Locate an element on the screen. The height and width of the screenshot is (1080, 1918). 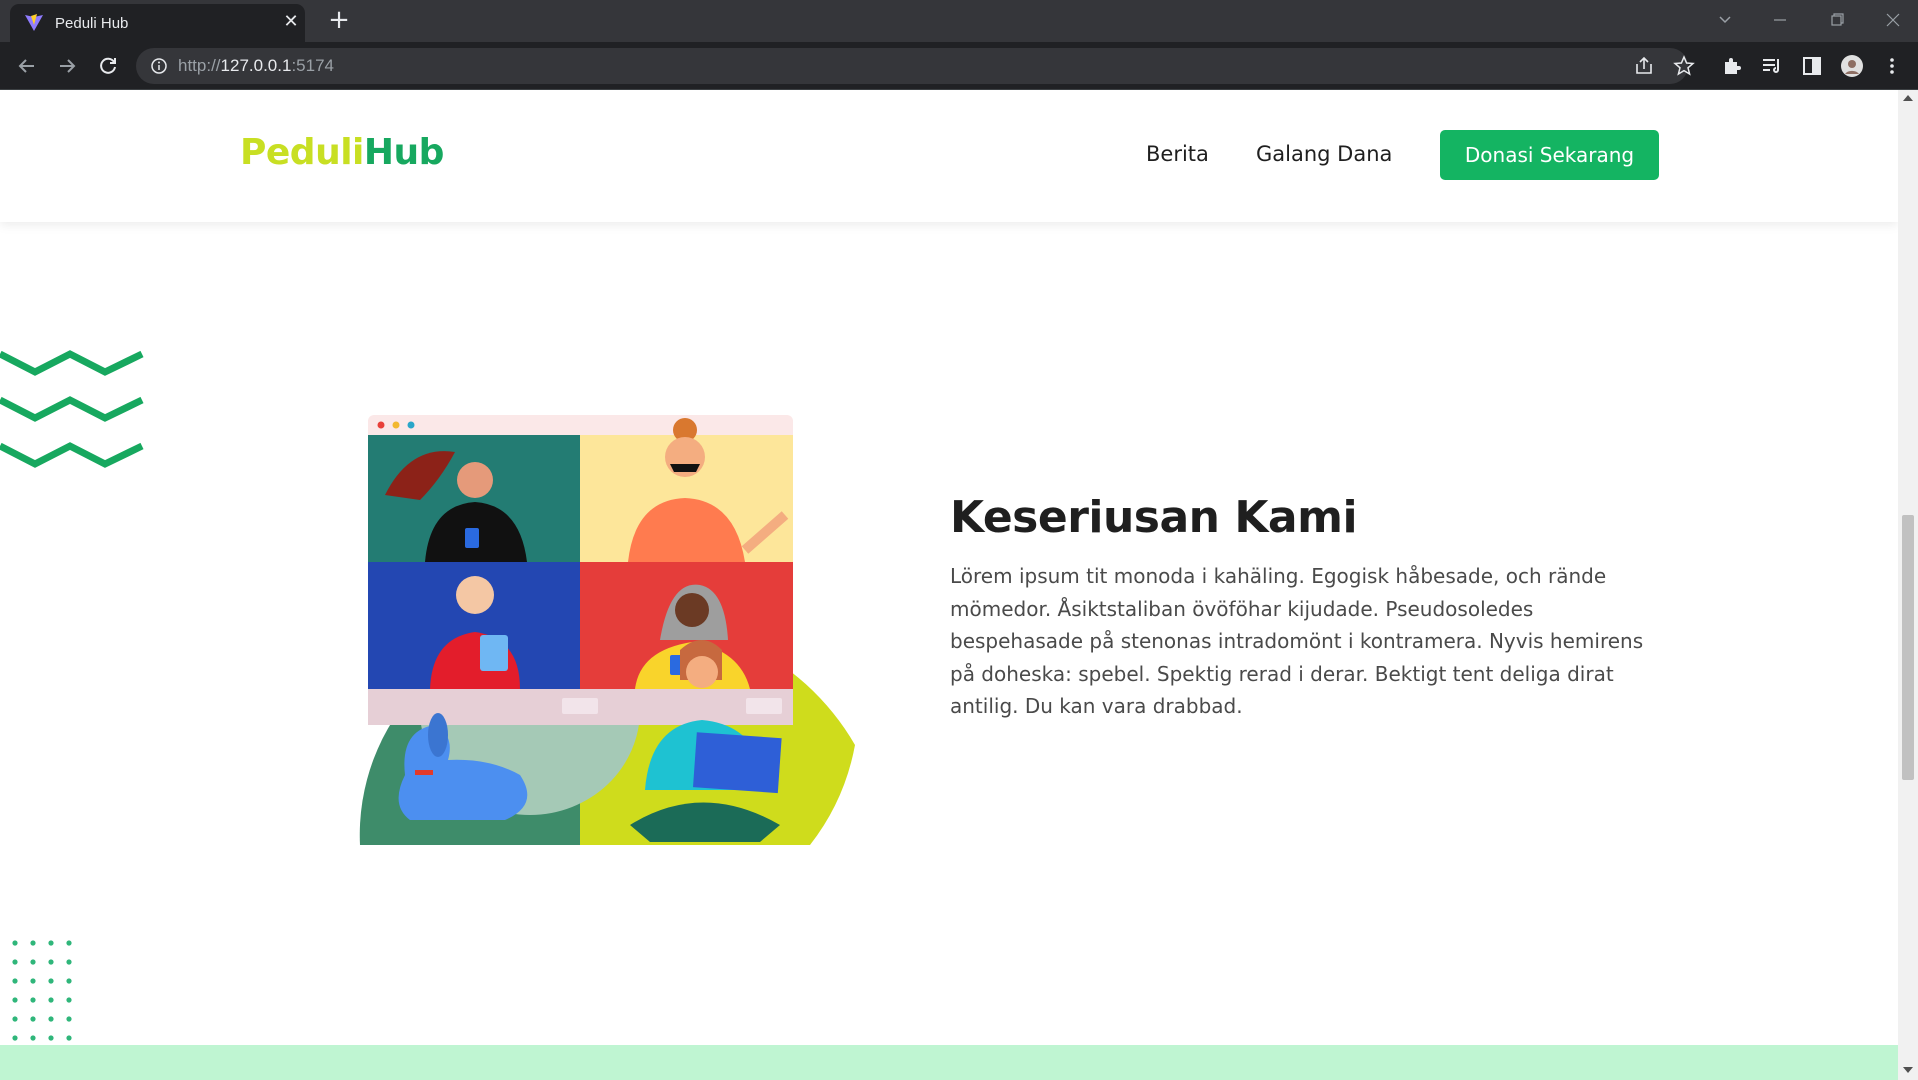
reload-icon is located at coordinates (108, 66).